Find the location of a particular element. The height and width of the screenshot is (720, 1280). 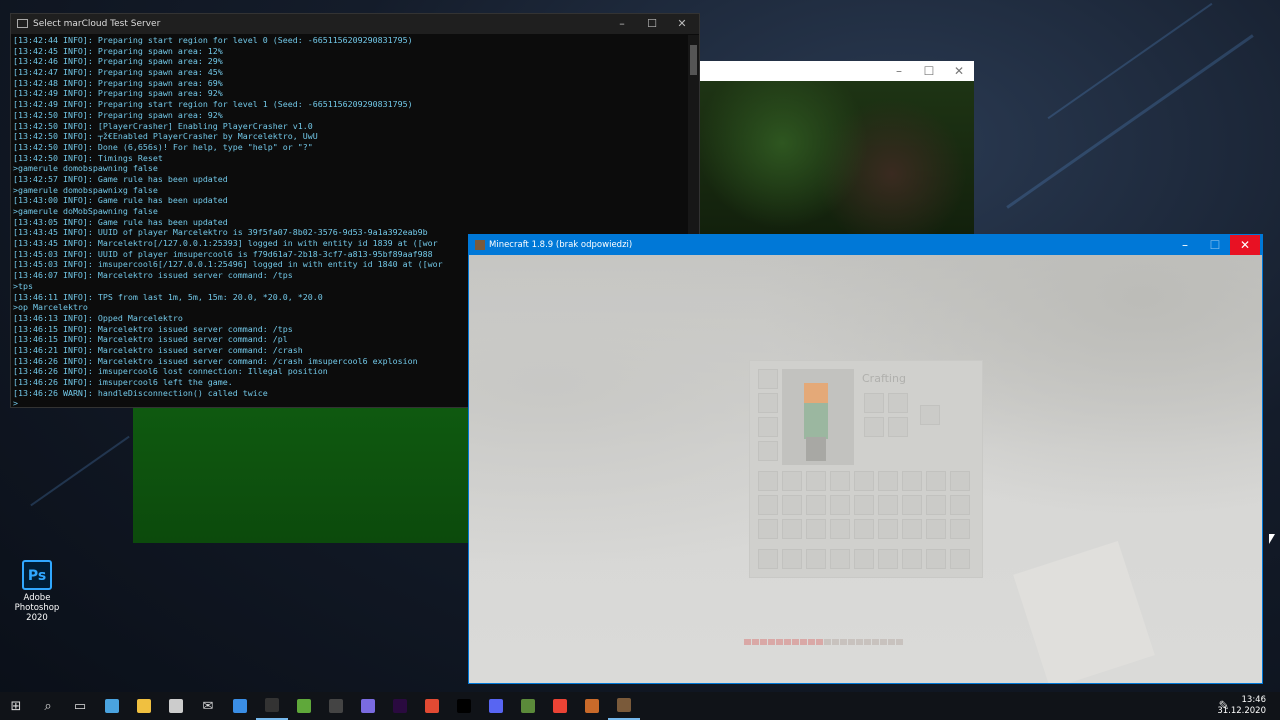

git-icon-glyph is located at coordinates (432, 706).